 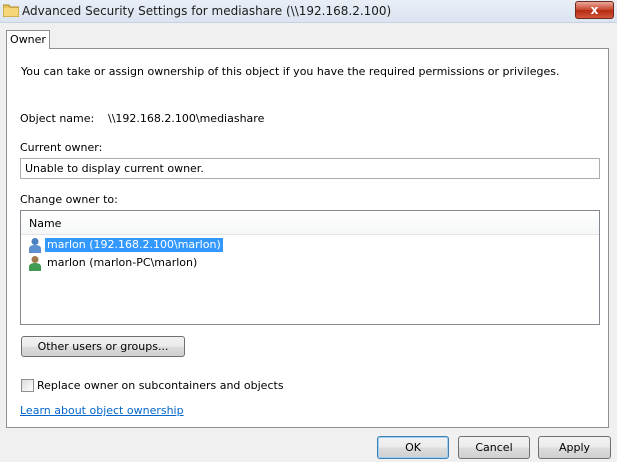 What do you see at coordinates (307, 245) in the screenshot?
I see `list-item: marlon (192.168.2.100\marlon)` at bounding box center [307, 245].